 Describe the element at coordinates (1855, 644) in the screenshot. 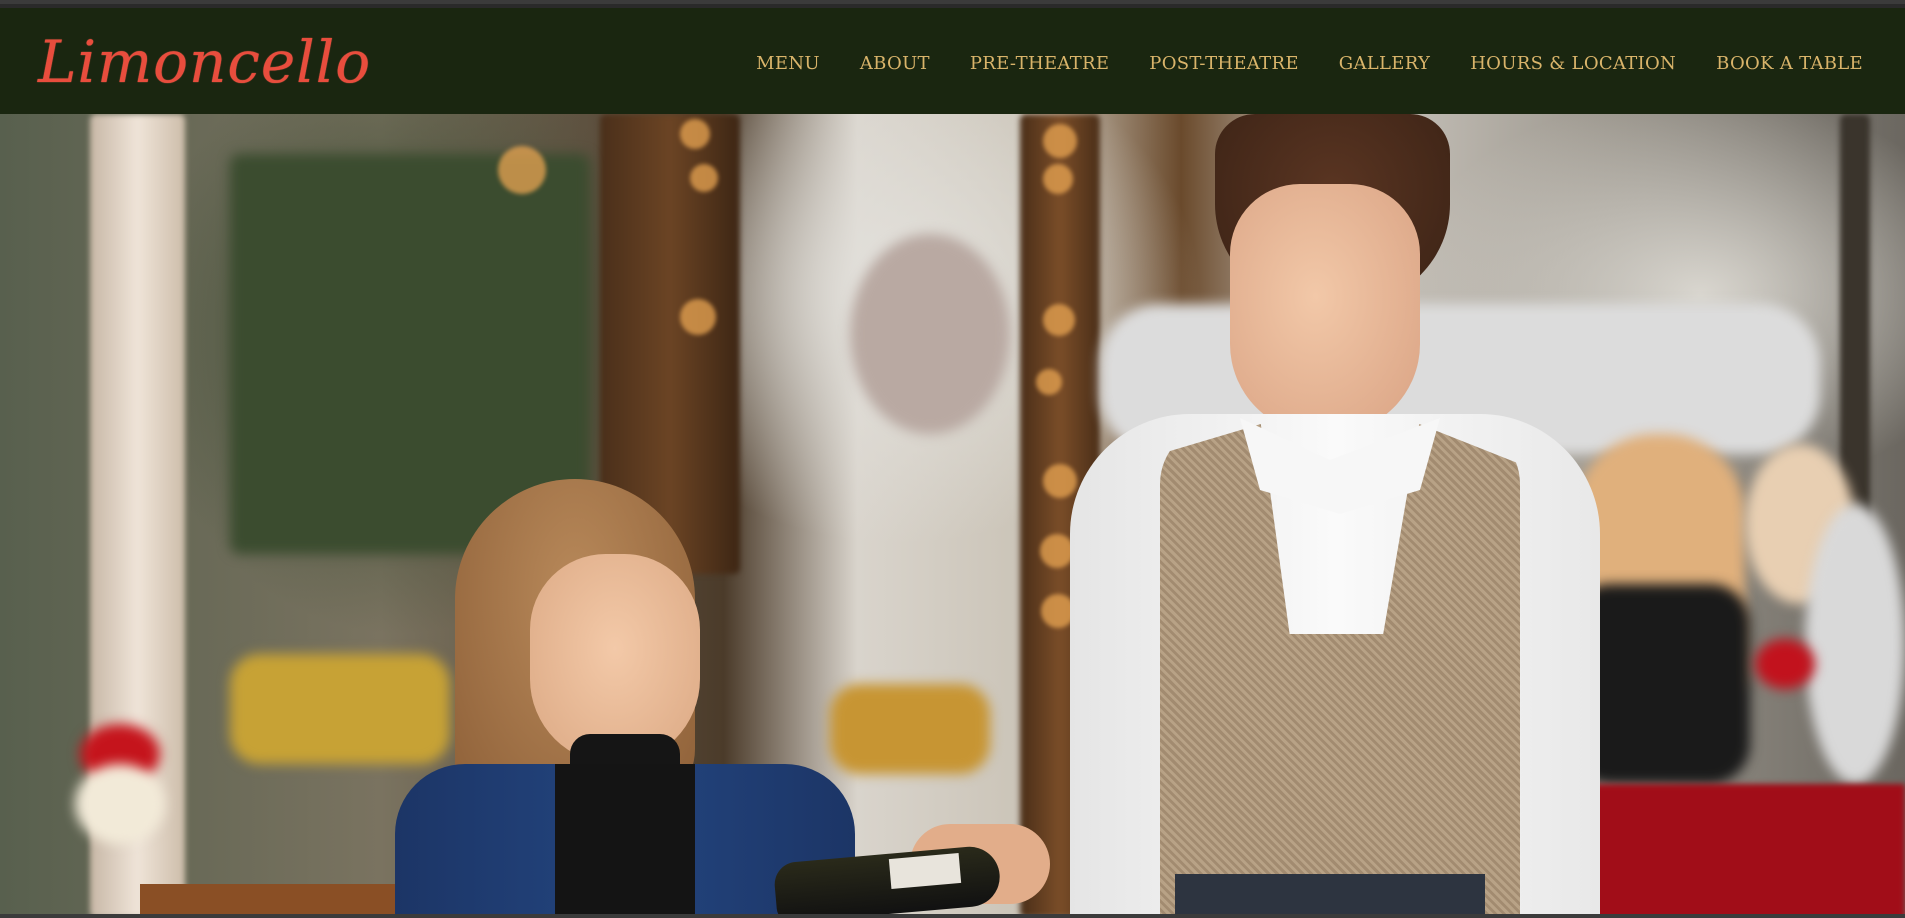

I see `hero-diner-white-shirt` at that location.